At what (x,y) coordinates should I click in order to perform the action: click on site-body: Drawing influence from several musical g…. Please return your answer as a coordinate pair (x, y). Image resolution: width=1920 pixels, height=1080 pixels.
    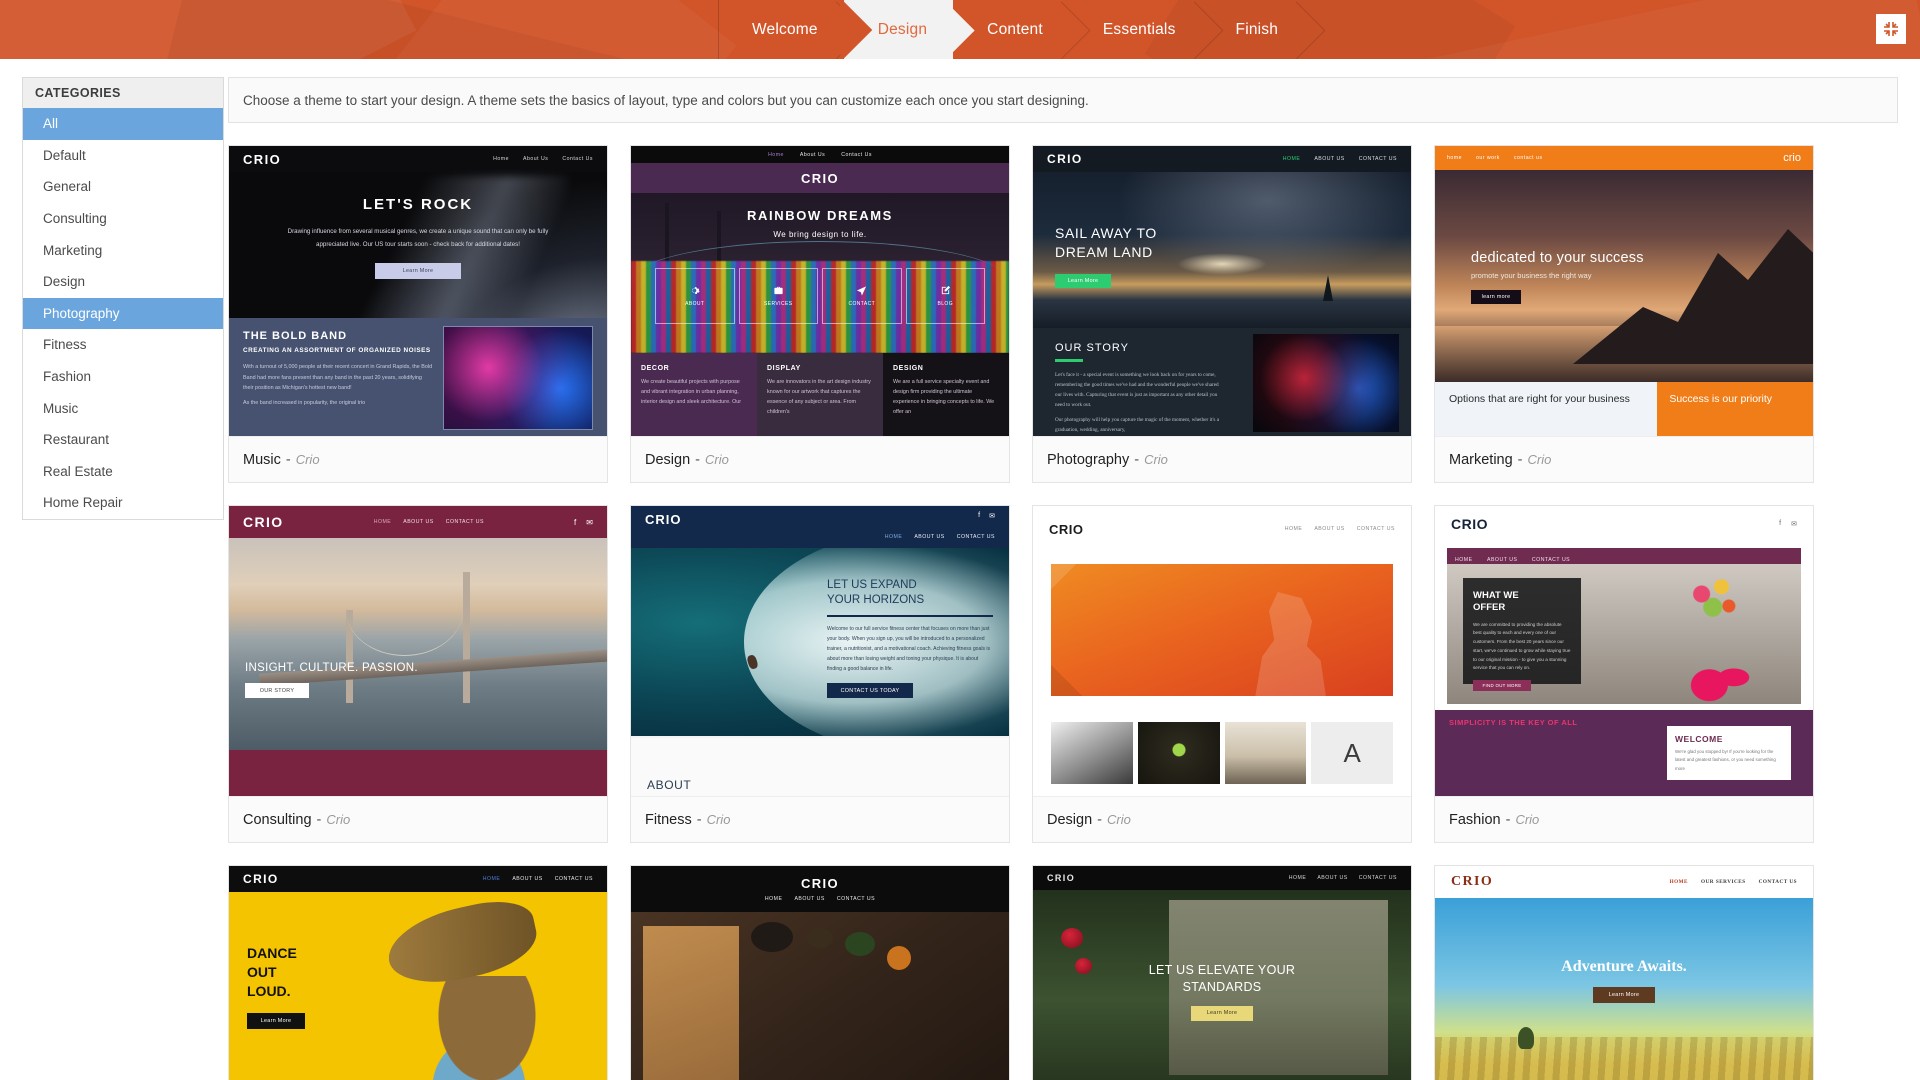
    Looking at the image, I should click on (418, 238).